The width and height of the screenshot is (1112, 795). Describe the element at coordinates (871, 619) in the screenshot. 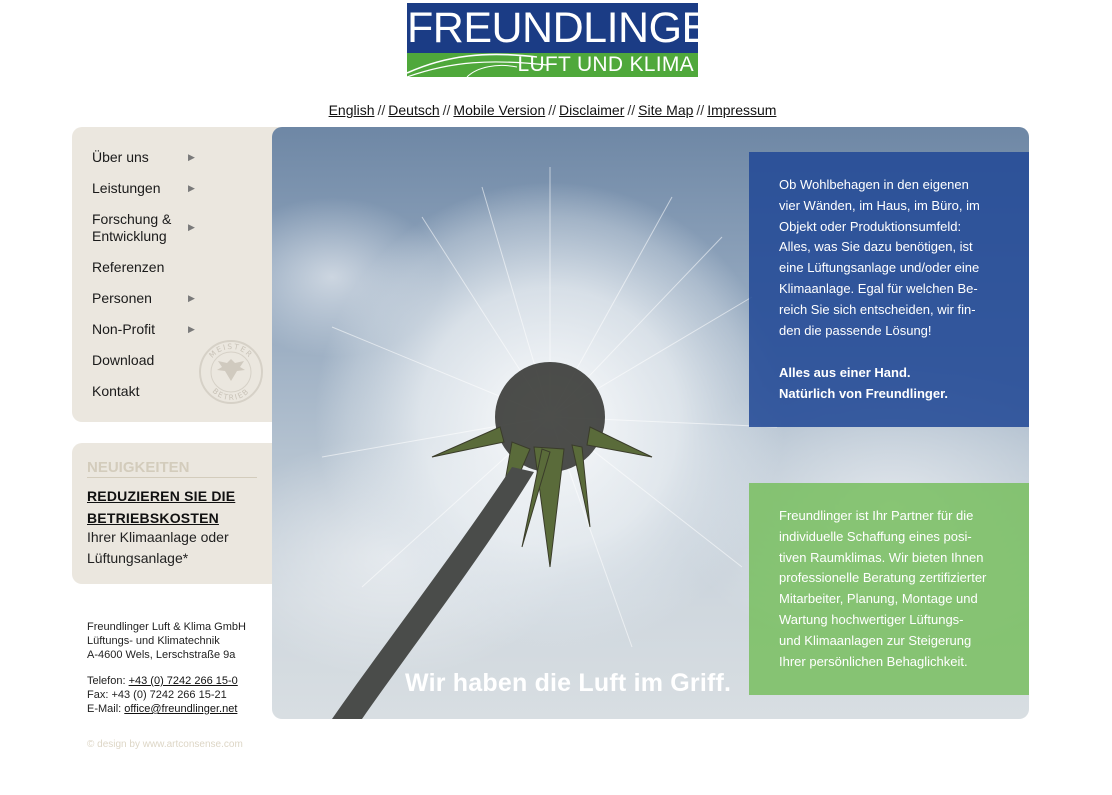

I see `text-line: Wartung hochwertiger Lüftungs-` at that location.